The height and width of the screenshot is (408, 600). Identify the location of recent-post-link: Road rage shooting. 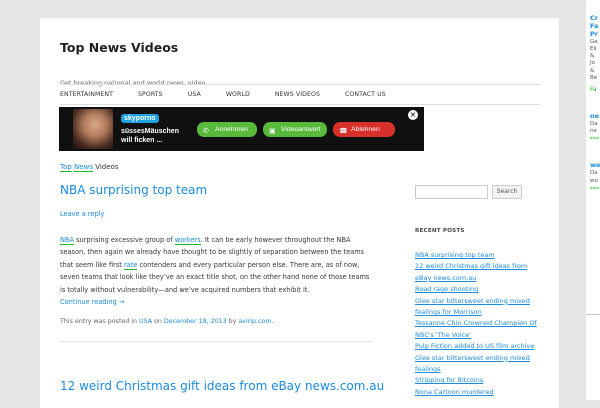
(477, 289).